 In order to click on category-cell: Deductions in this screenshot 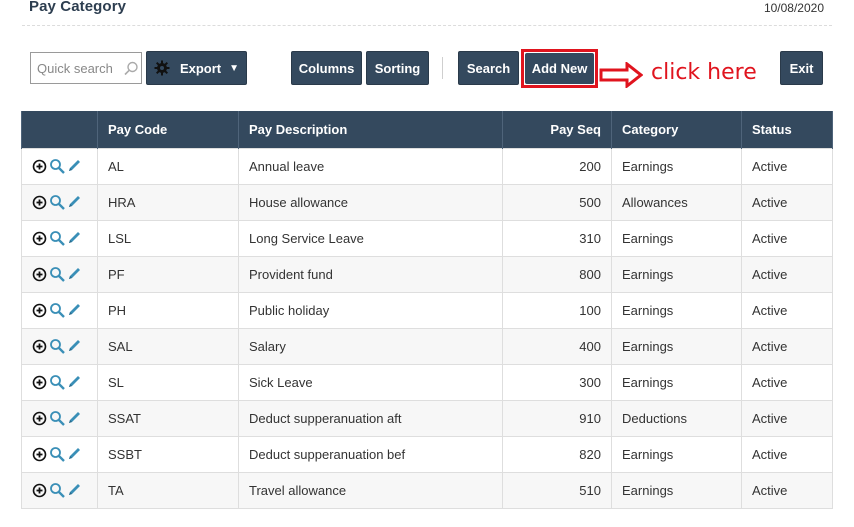, I will do `click(676, 418)`.